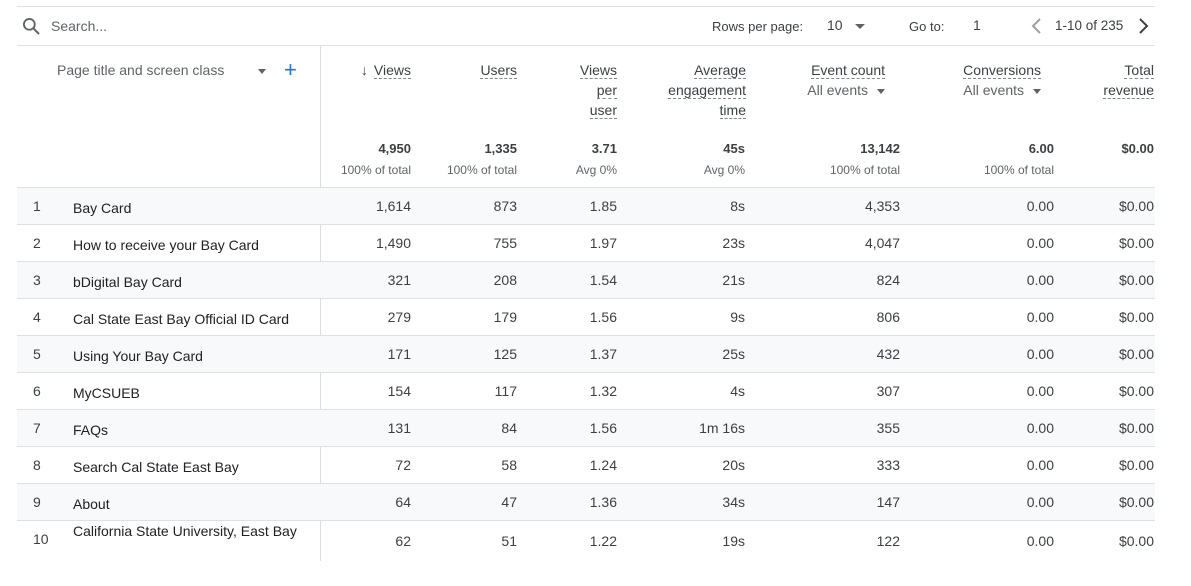 The height and width of the screenshot is (586, 1191). Describe the element at coordinates (586, 205) in the screenshot. I see `table-row: 1 Bay Card 1,614 873 1.85 8s 4,353 0.00 $0.00` at that location.